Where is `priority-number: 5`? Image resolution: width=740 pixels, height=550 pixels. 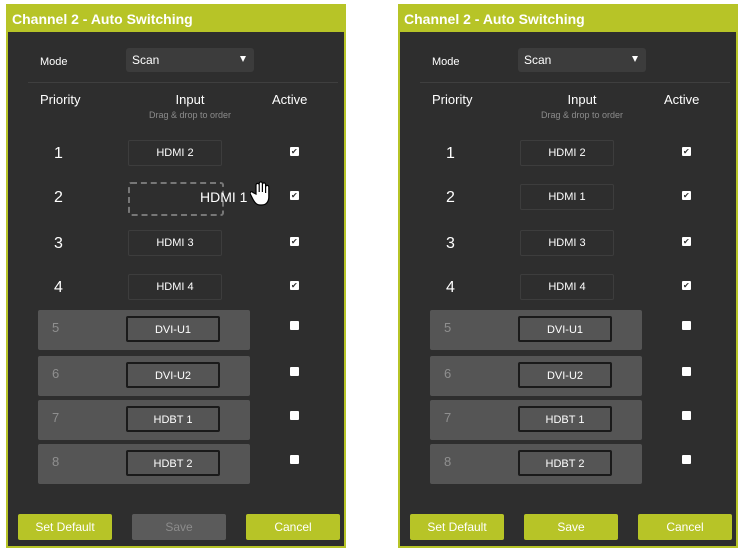
priority-number: 5 is located at coordinates (56, 327).